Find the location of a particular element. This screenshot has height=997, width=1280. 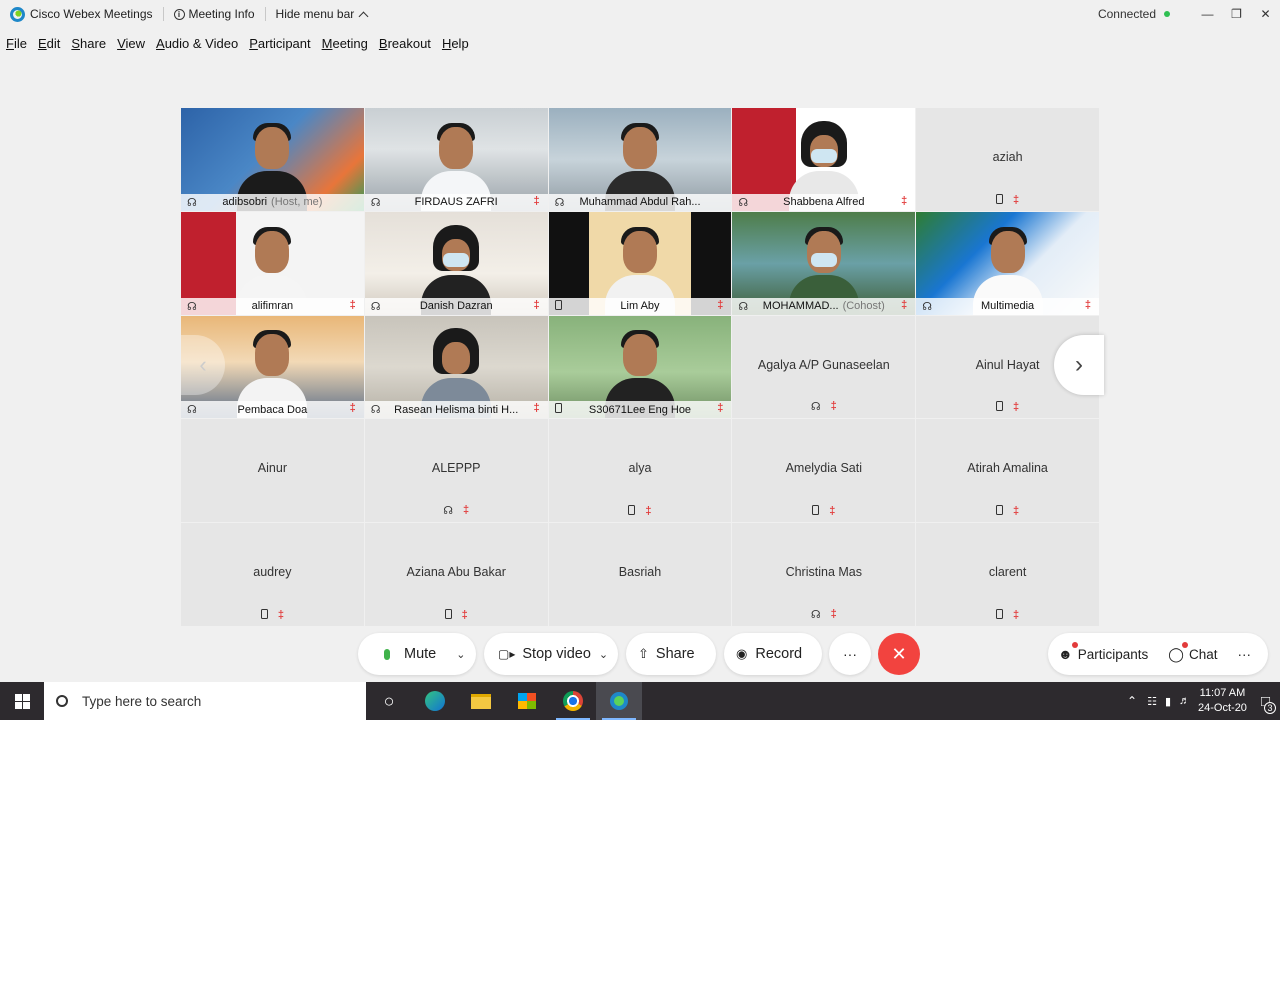

participant-tile: alya ‡ is located at coordinates (640, 471).